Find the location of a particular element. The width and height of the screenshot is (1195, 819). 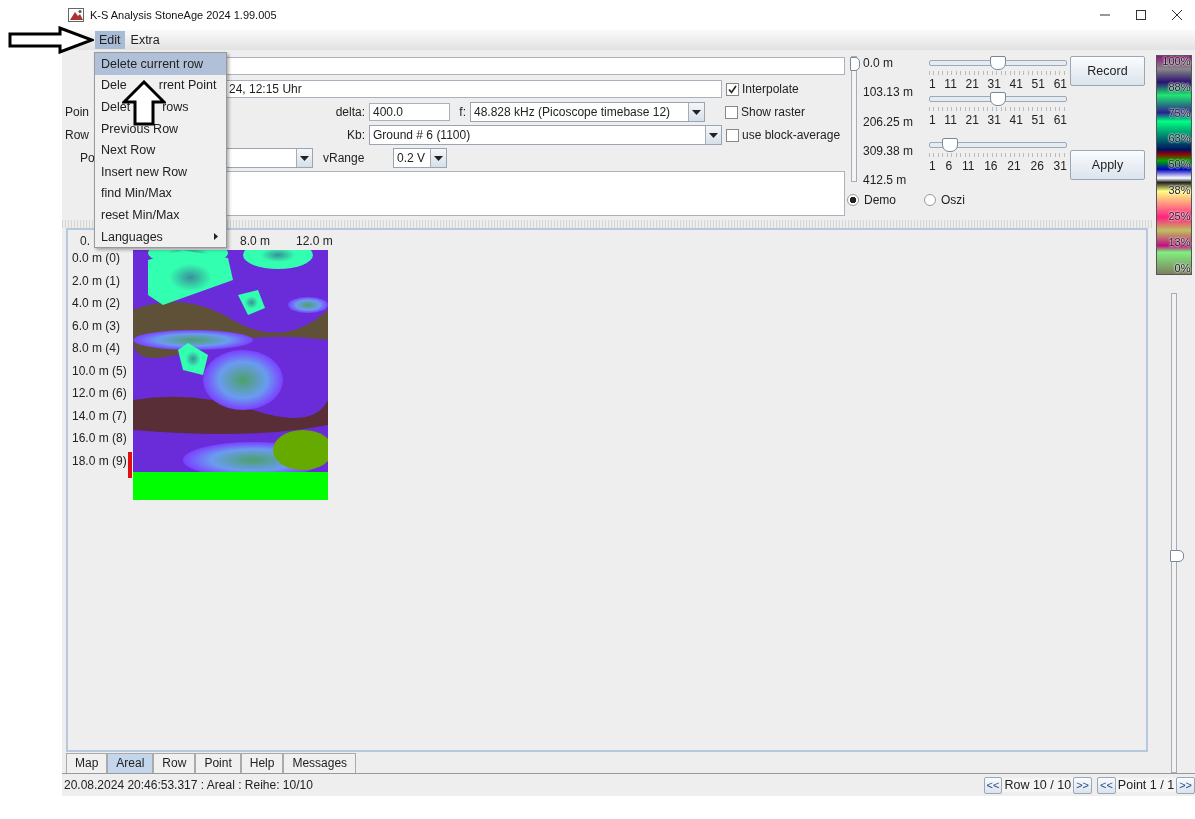

checkbox-label: Show raster is located at coordinates (773, 112).